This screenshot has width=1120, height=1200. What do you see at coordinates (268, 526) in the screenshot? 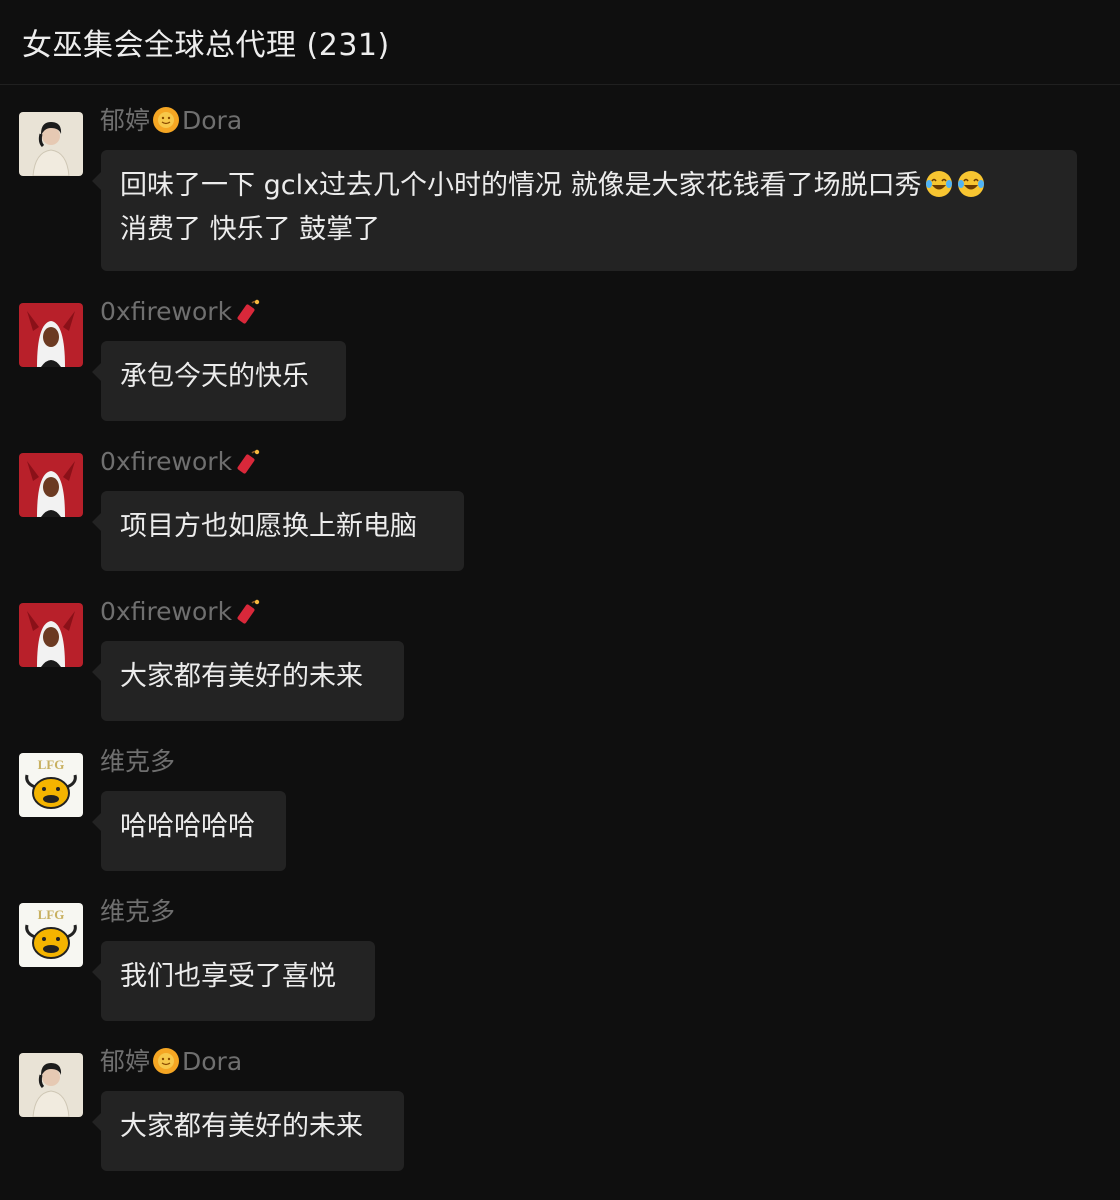
I see `message-line: 项目方也如愿换上新电脑` at bounding box center [268, 526].